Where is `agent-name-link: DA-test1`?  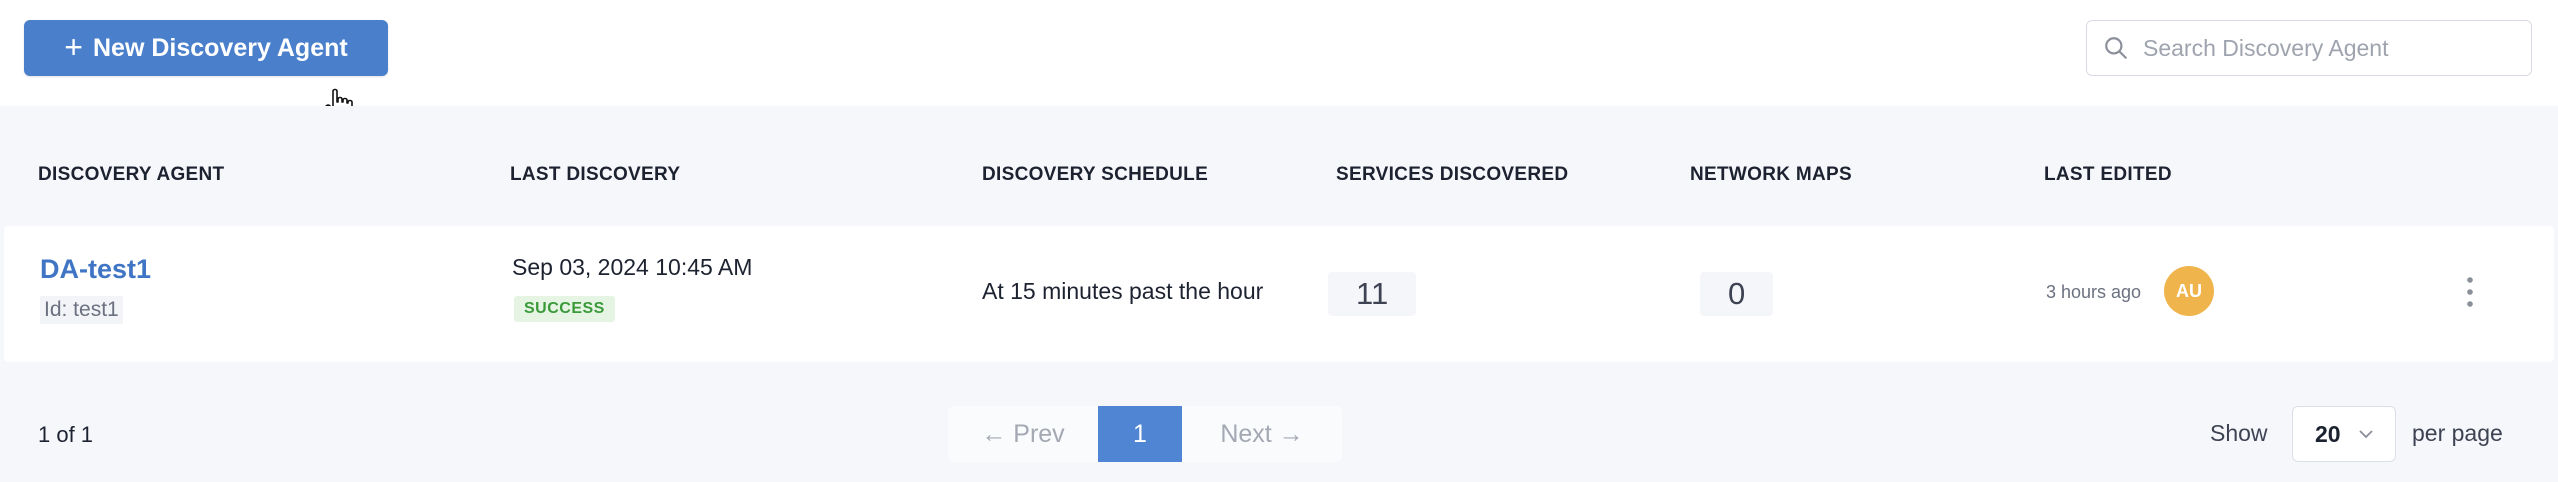
agent-name-link: DA-test1 is located at coordinates (95, 269).